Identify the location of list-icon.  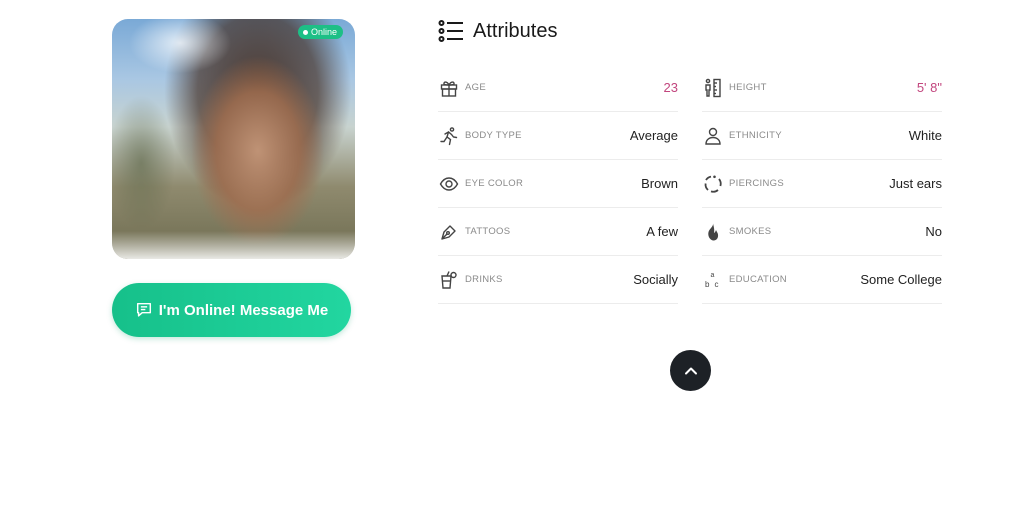
(450, 31).